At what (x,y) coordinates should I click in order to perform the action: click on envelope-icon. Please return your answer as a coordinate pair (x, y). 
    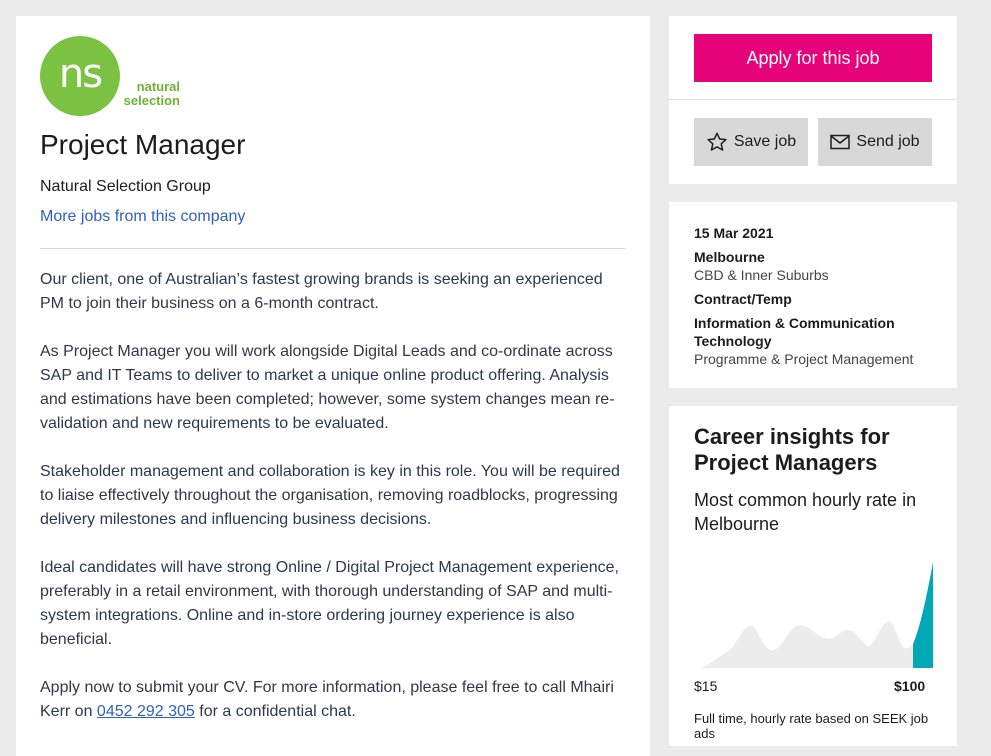
    Looking at the image, I should click on (840, 142).